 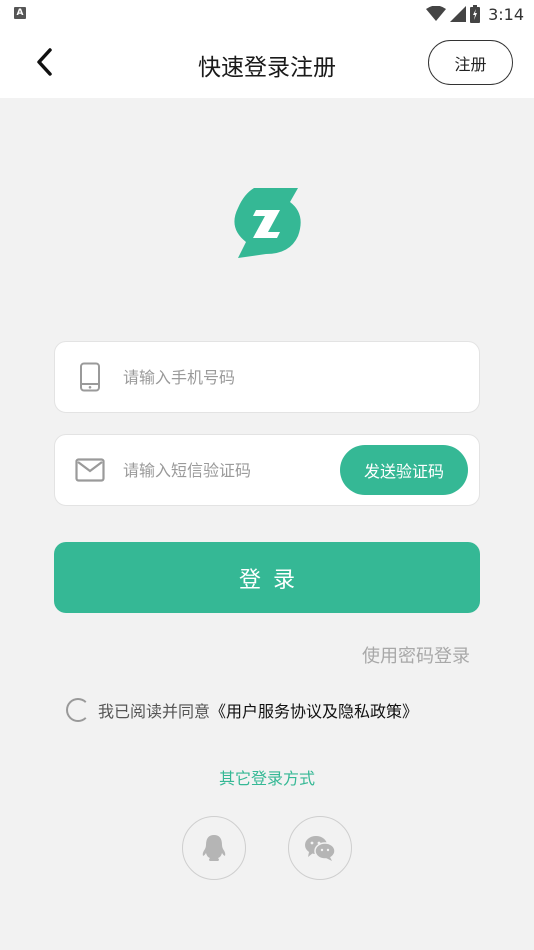 I want to click on agreement: 我已阅读并同意 《用户服务协议及隐私政策》, so click(x=242, y=710).